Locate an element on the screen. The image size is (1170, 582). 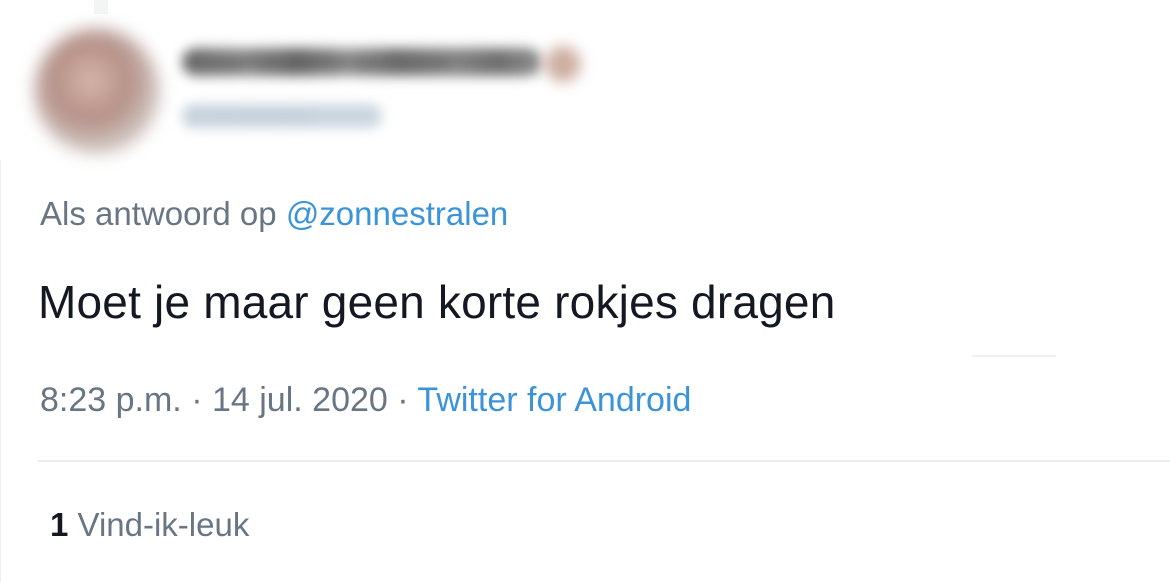
tweet-source-link: Twitter for Android is located at coordinates (554, 400).